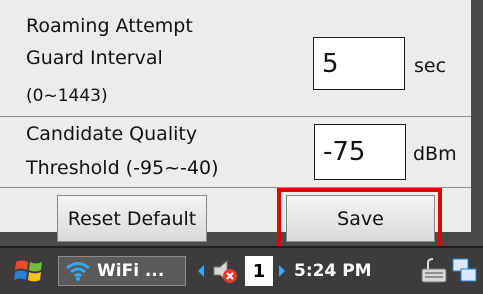 This screenshot has height=294, width=483. What do you see at coordinates (435, 154) in the screenshot?
I see `candidate-unit-label: dBm` at bounding box center [435, 154].